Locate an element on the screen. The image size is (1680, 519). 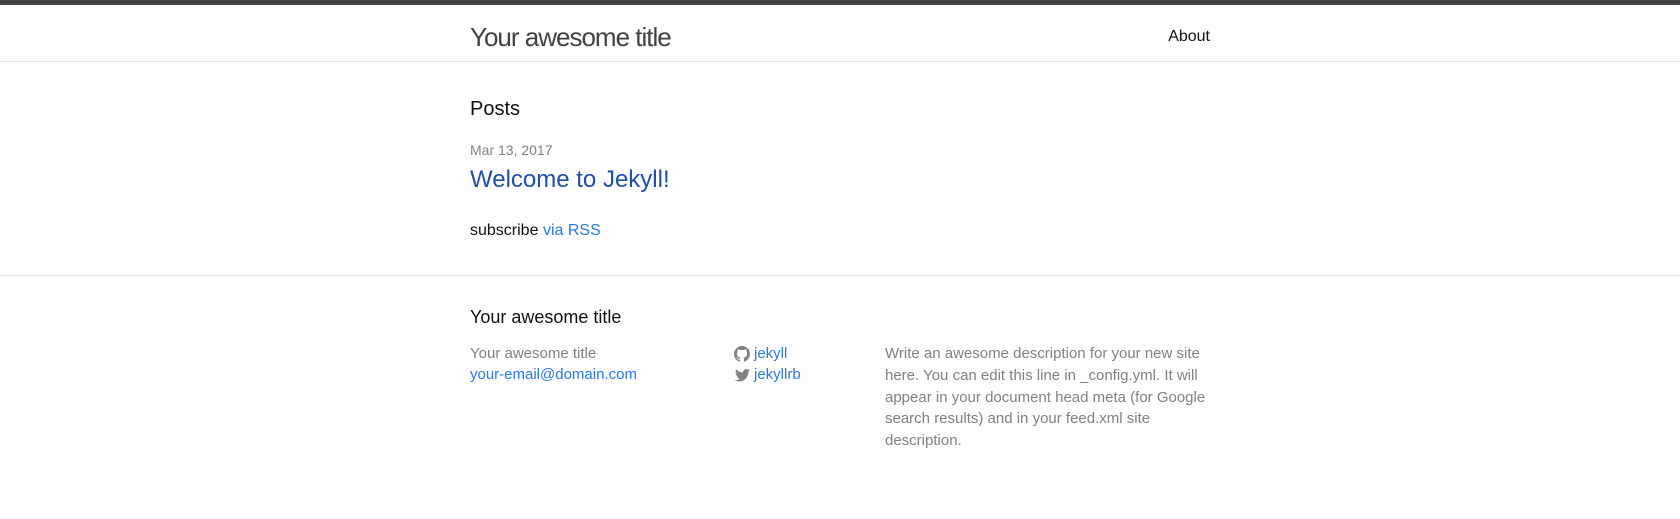
site-nav: About is located at coordinates (1189, 37).